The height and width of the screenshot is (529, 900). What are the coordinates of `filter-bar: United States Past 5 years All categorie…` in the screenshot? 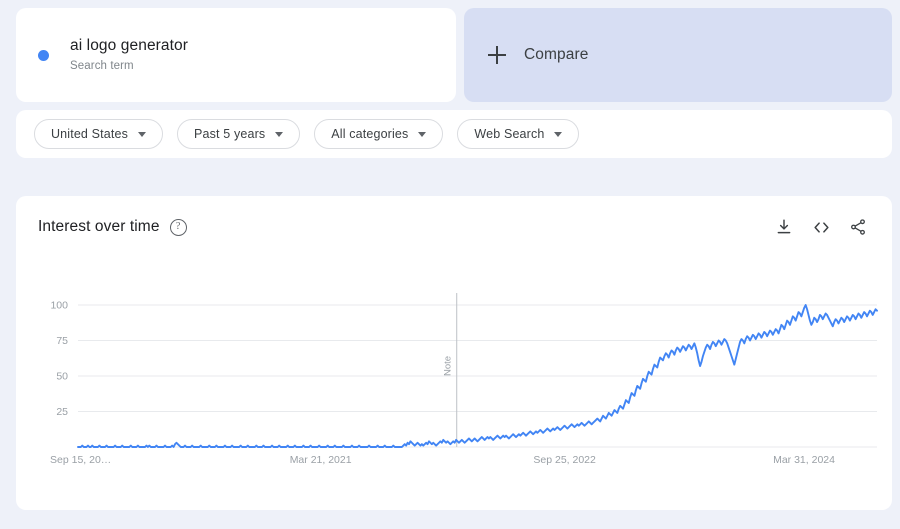 It's located at (454, 134).